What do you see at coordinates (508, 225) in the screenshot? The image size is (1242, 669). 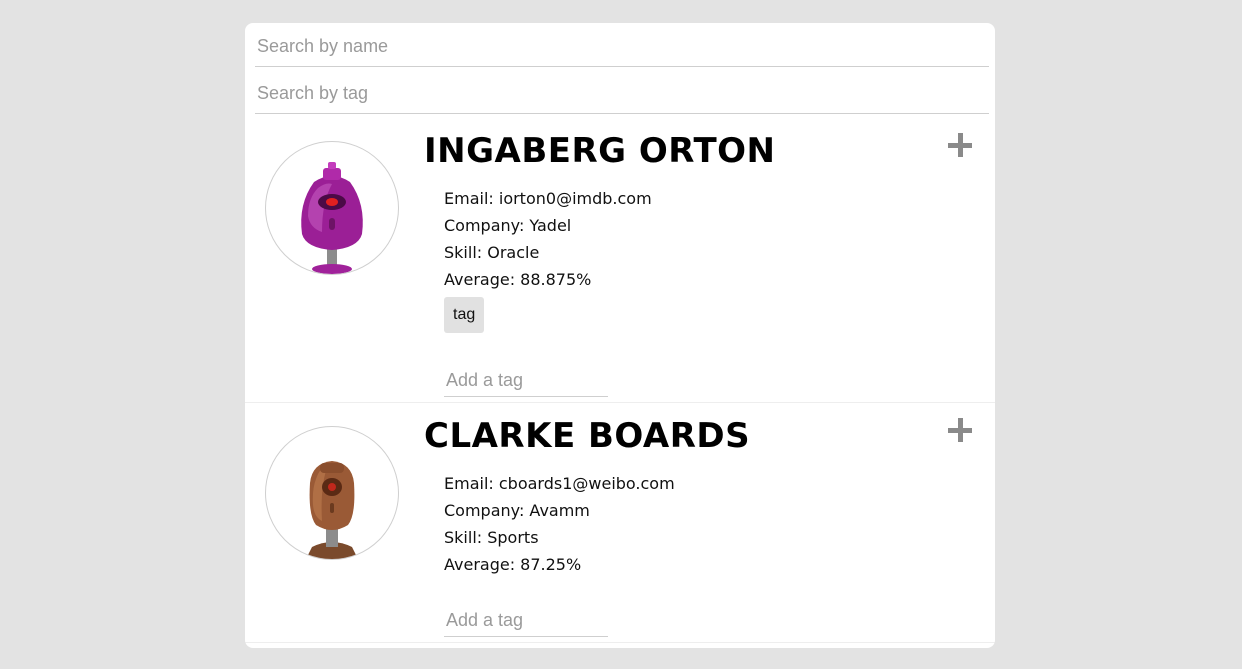 I see `student-company: Company: Yadel` at bounding box center [508, 225].